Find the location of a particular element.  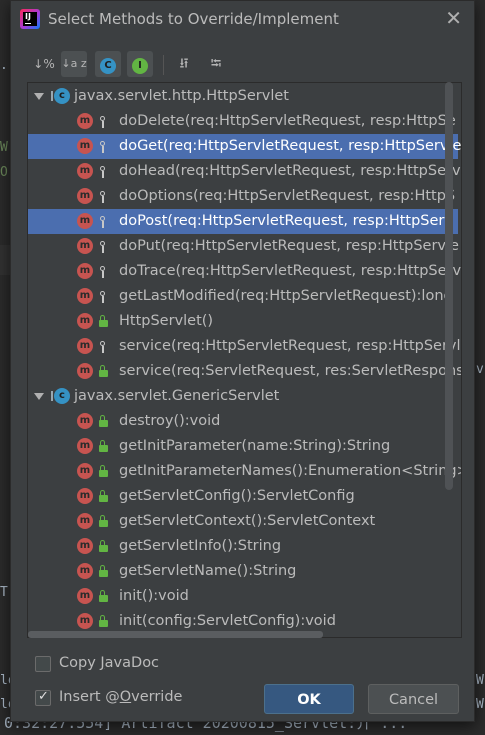

intellij-idea-icon: IJ is located at coordinates (30, 19).